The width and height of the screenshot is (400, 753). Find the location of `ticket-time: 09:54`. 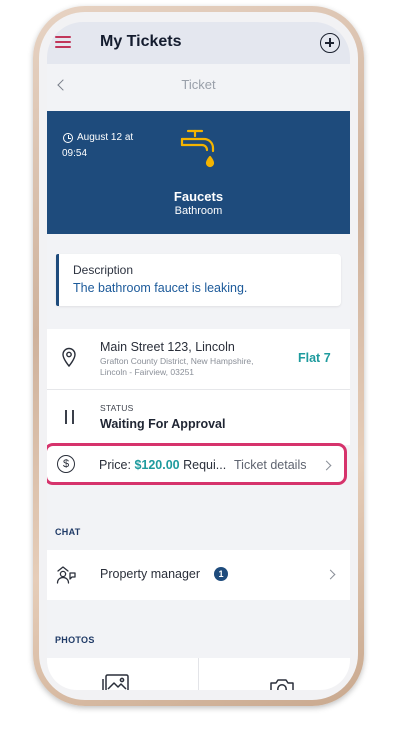

ticket-time: 09:54 is located at coordinates (75, 153).